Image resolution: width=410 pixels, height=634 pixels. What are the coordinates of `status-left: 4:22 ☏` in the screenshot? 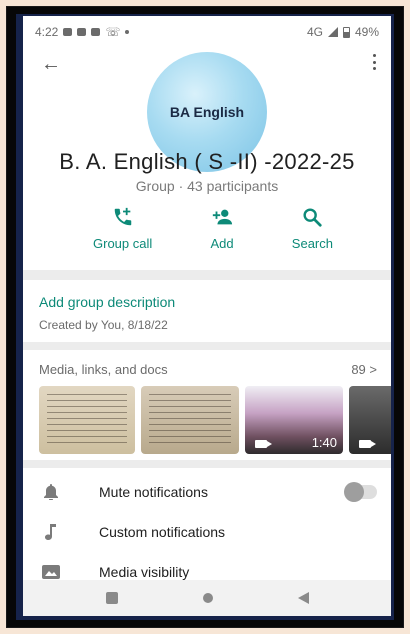 It's located at (82, 32).